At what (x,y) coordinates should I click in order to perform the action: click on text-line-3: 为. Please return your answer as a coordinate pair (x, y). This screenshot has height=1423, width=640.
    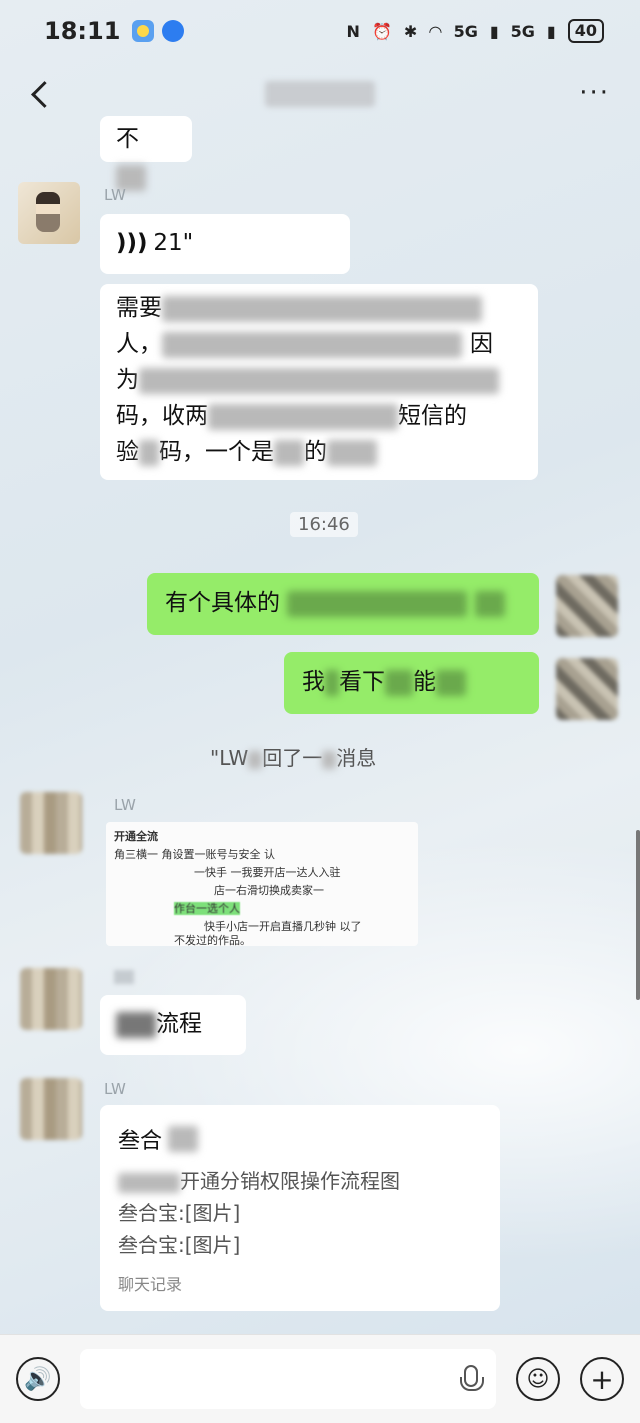
    Looking at the image, I should click on (319, 380).